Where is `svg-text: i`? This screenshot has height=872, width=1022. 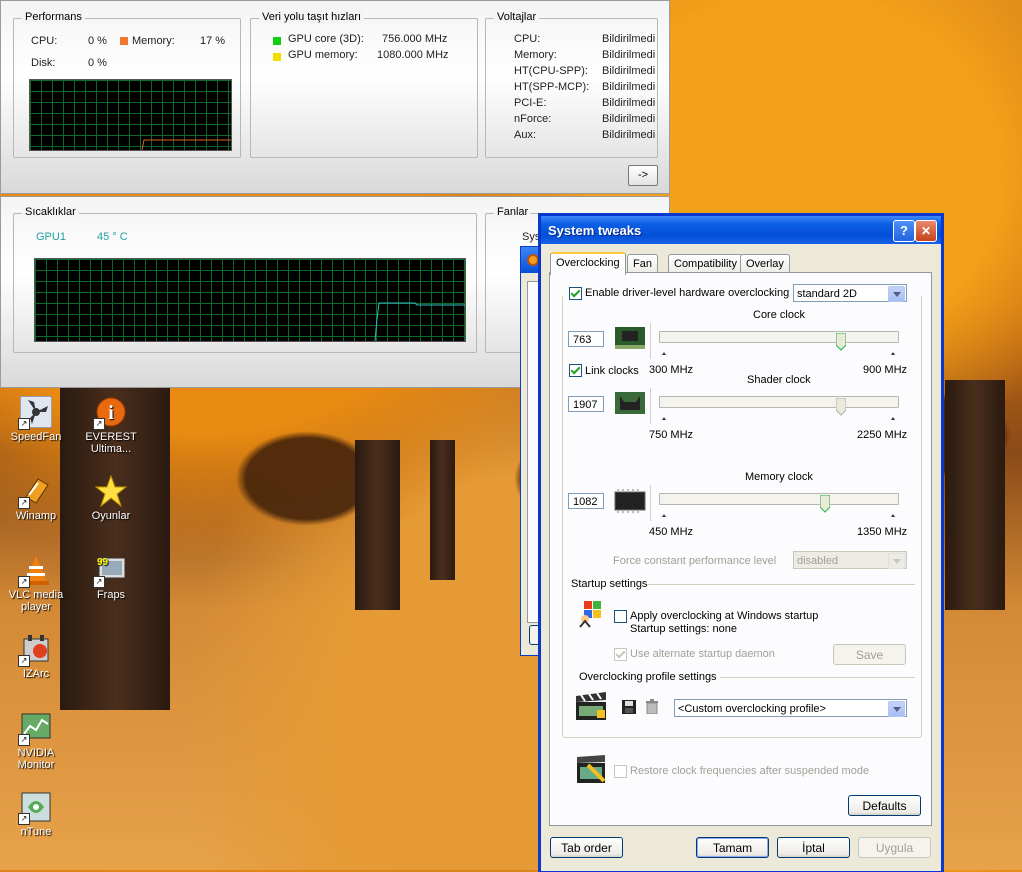
svg-text: i is located at coordinates (111, 413).